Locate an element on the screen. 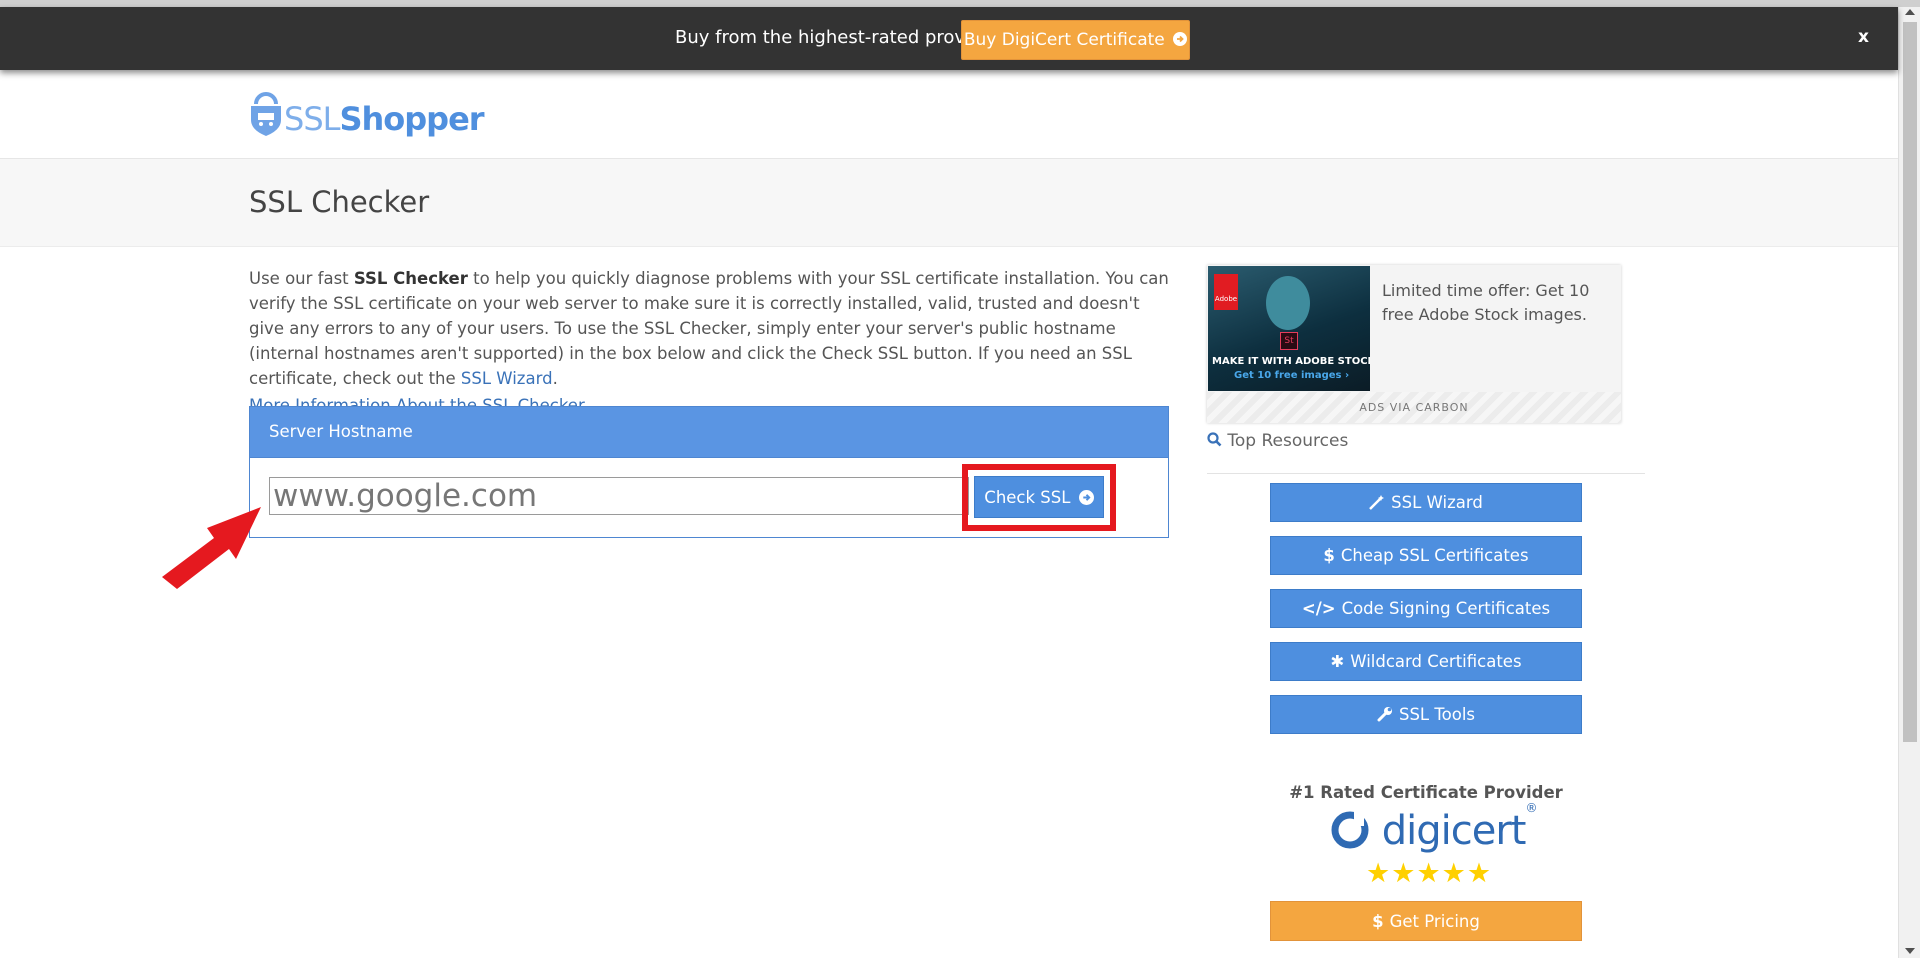 This screenshot has height=958, width=1920. page-scrollbar is located at coordinates (1909, 482).